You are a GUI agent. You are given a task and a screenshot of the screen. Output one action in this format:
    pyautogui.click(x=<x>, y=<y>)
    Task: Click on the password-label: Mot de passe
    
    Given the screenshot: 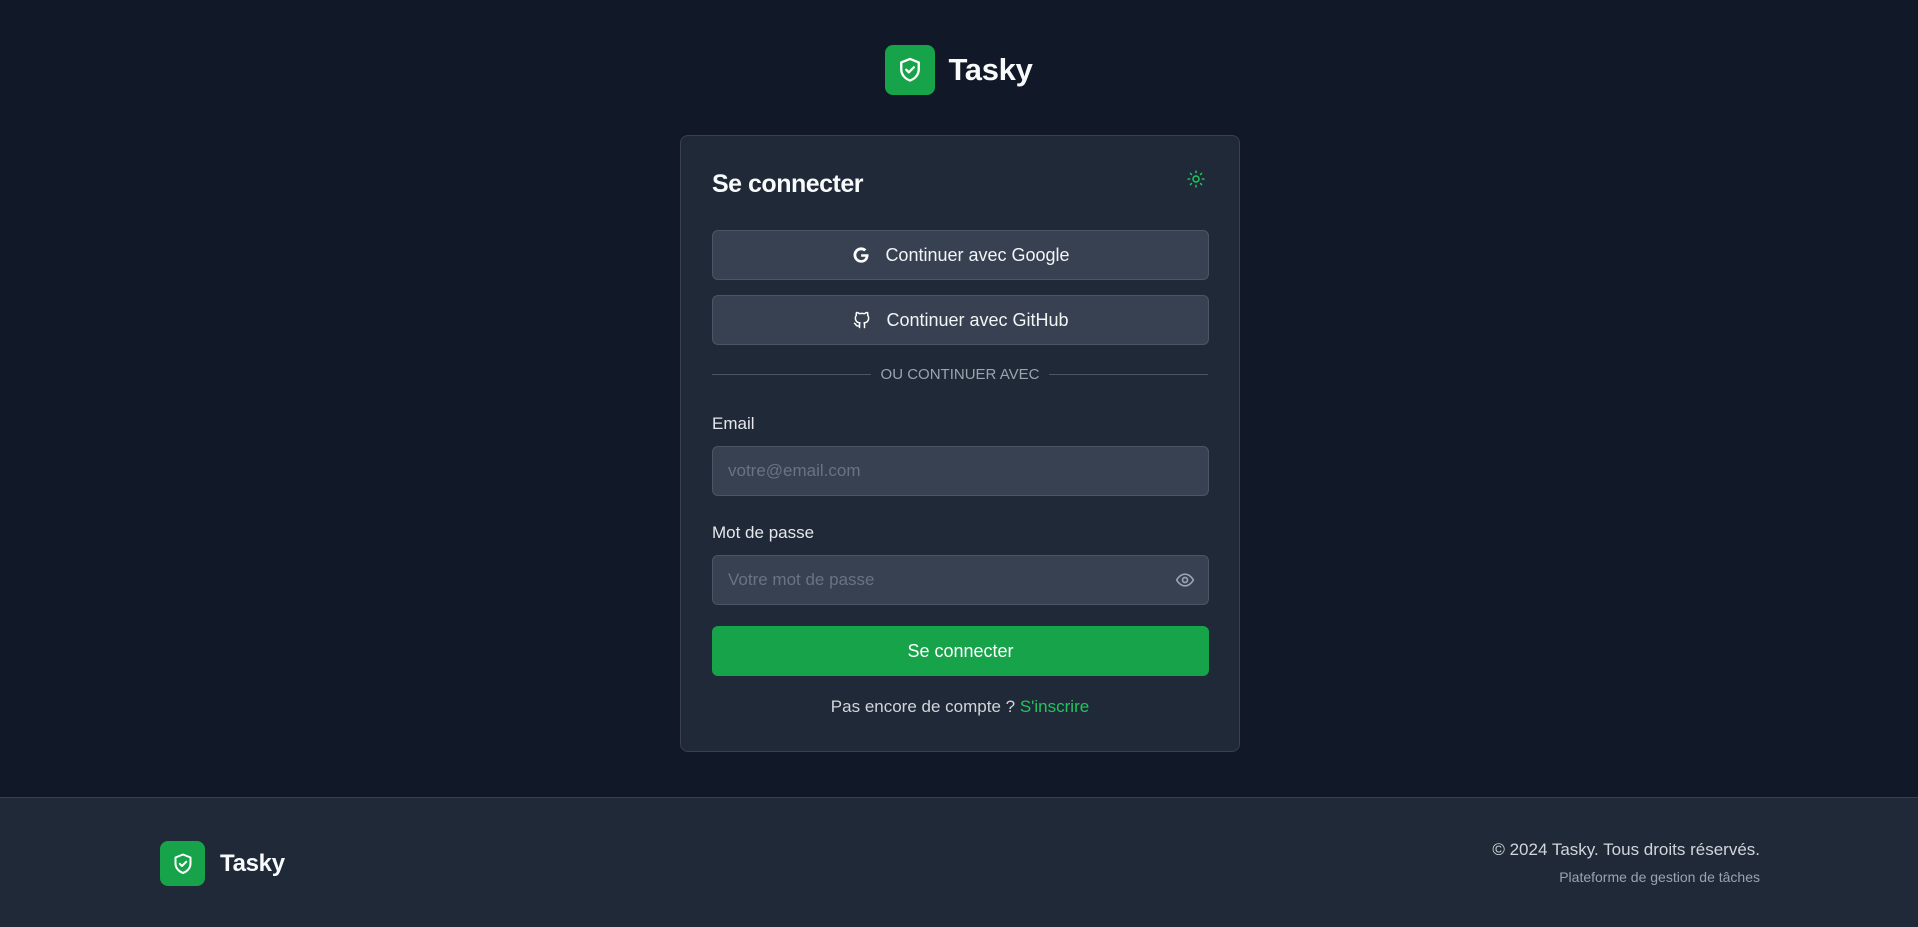 What is the action you would take?
    pyautogui.click(x=763, y=532)
    